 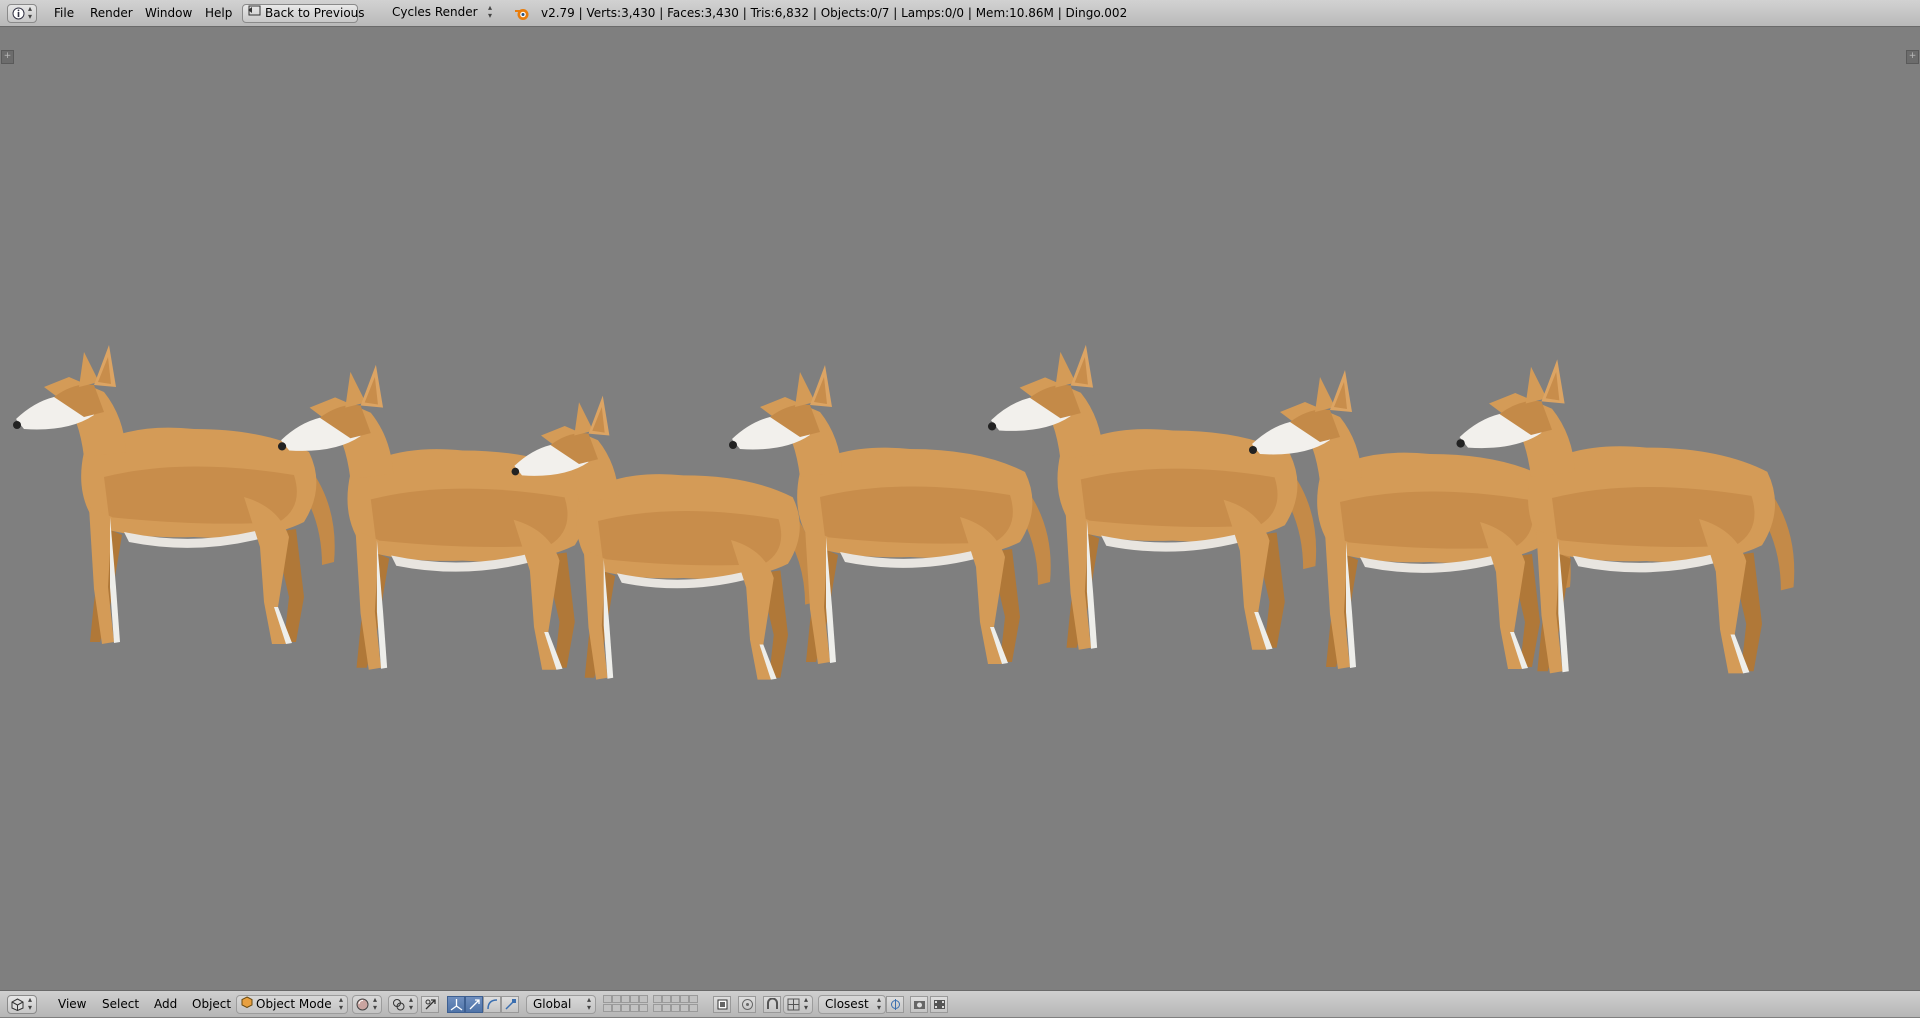 I want to click on layer-11-button, so click(x=607, y=1008).